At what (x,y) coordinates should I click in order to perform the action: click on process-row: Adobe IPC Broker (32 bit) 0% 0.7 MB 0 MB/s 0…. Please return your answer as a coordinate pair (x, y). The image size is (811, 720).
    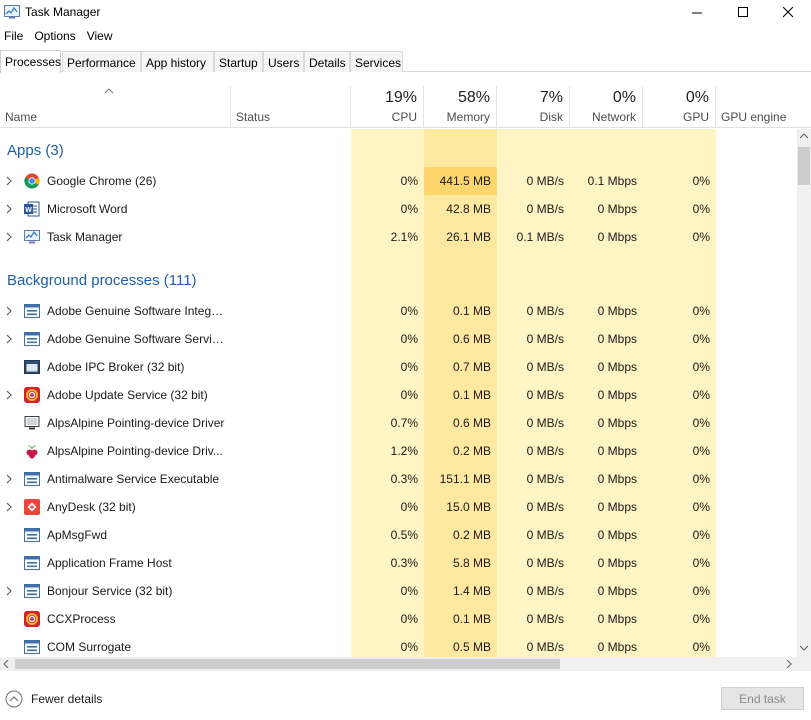
    Looking at the image, I should click on (398, 367).